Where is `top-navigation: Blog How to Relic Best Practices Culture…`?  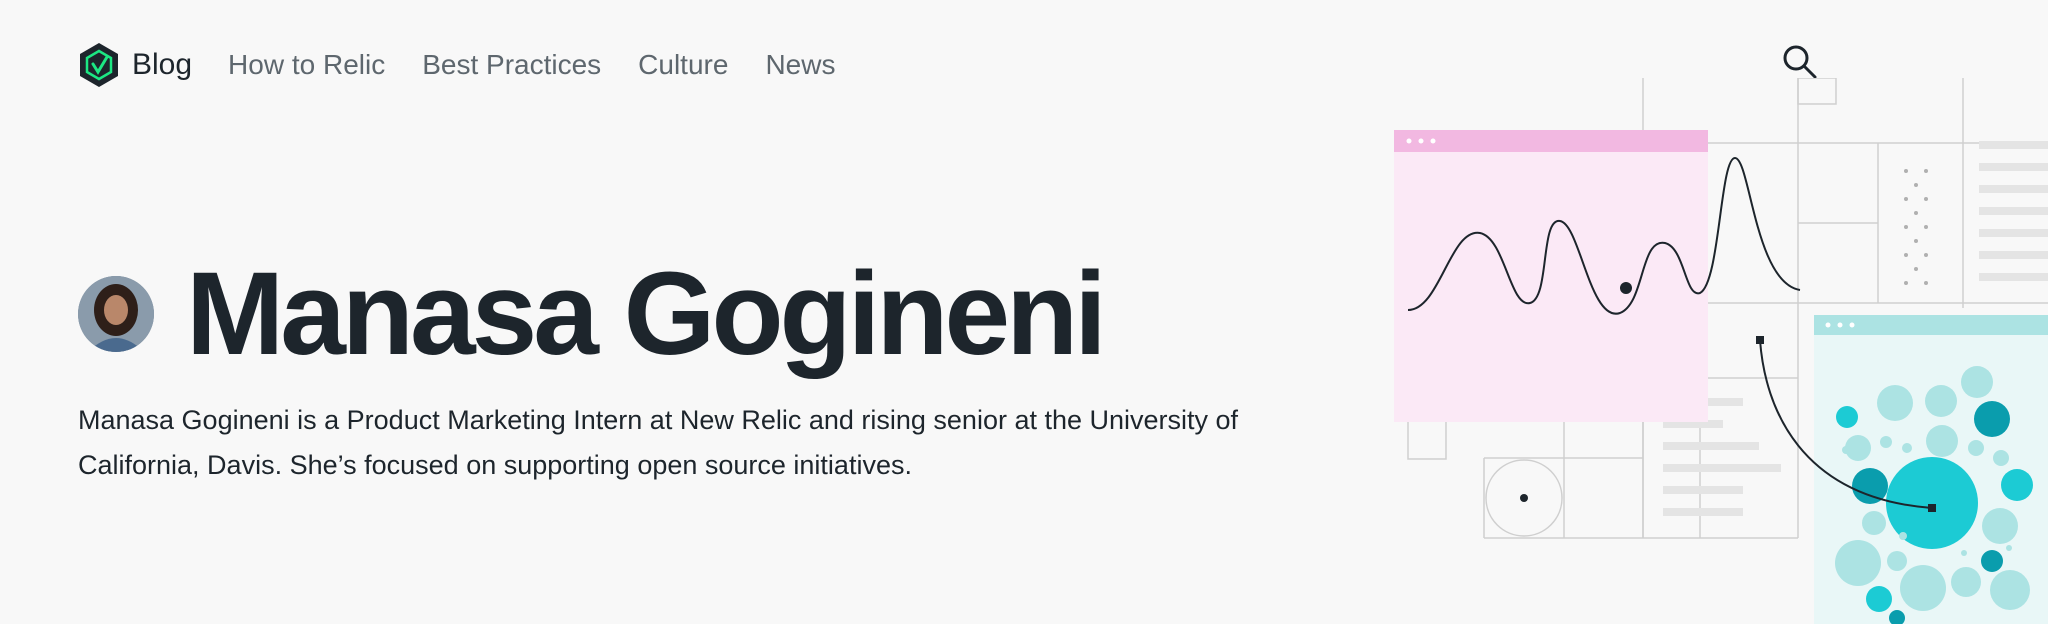
top-navigation: Blog How to Relic Best Practices Culture… is located at coordinates (475, 65).